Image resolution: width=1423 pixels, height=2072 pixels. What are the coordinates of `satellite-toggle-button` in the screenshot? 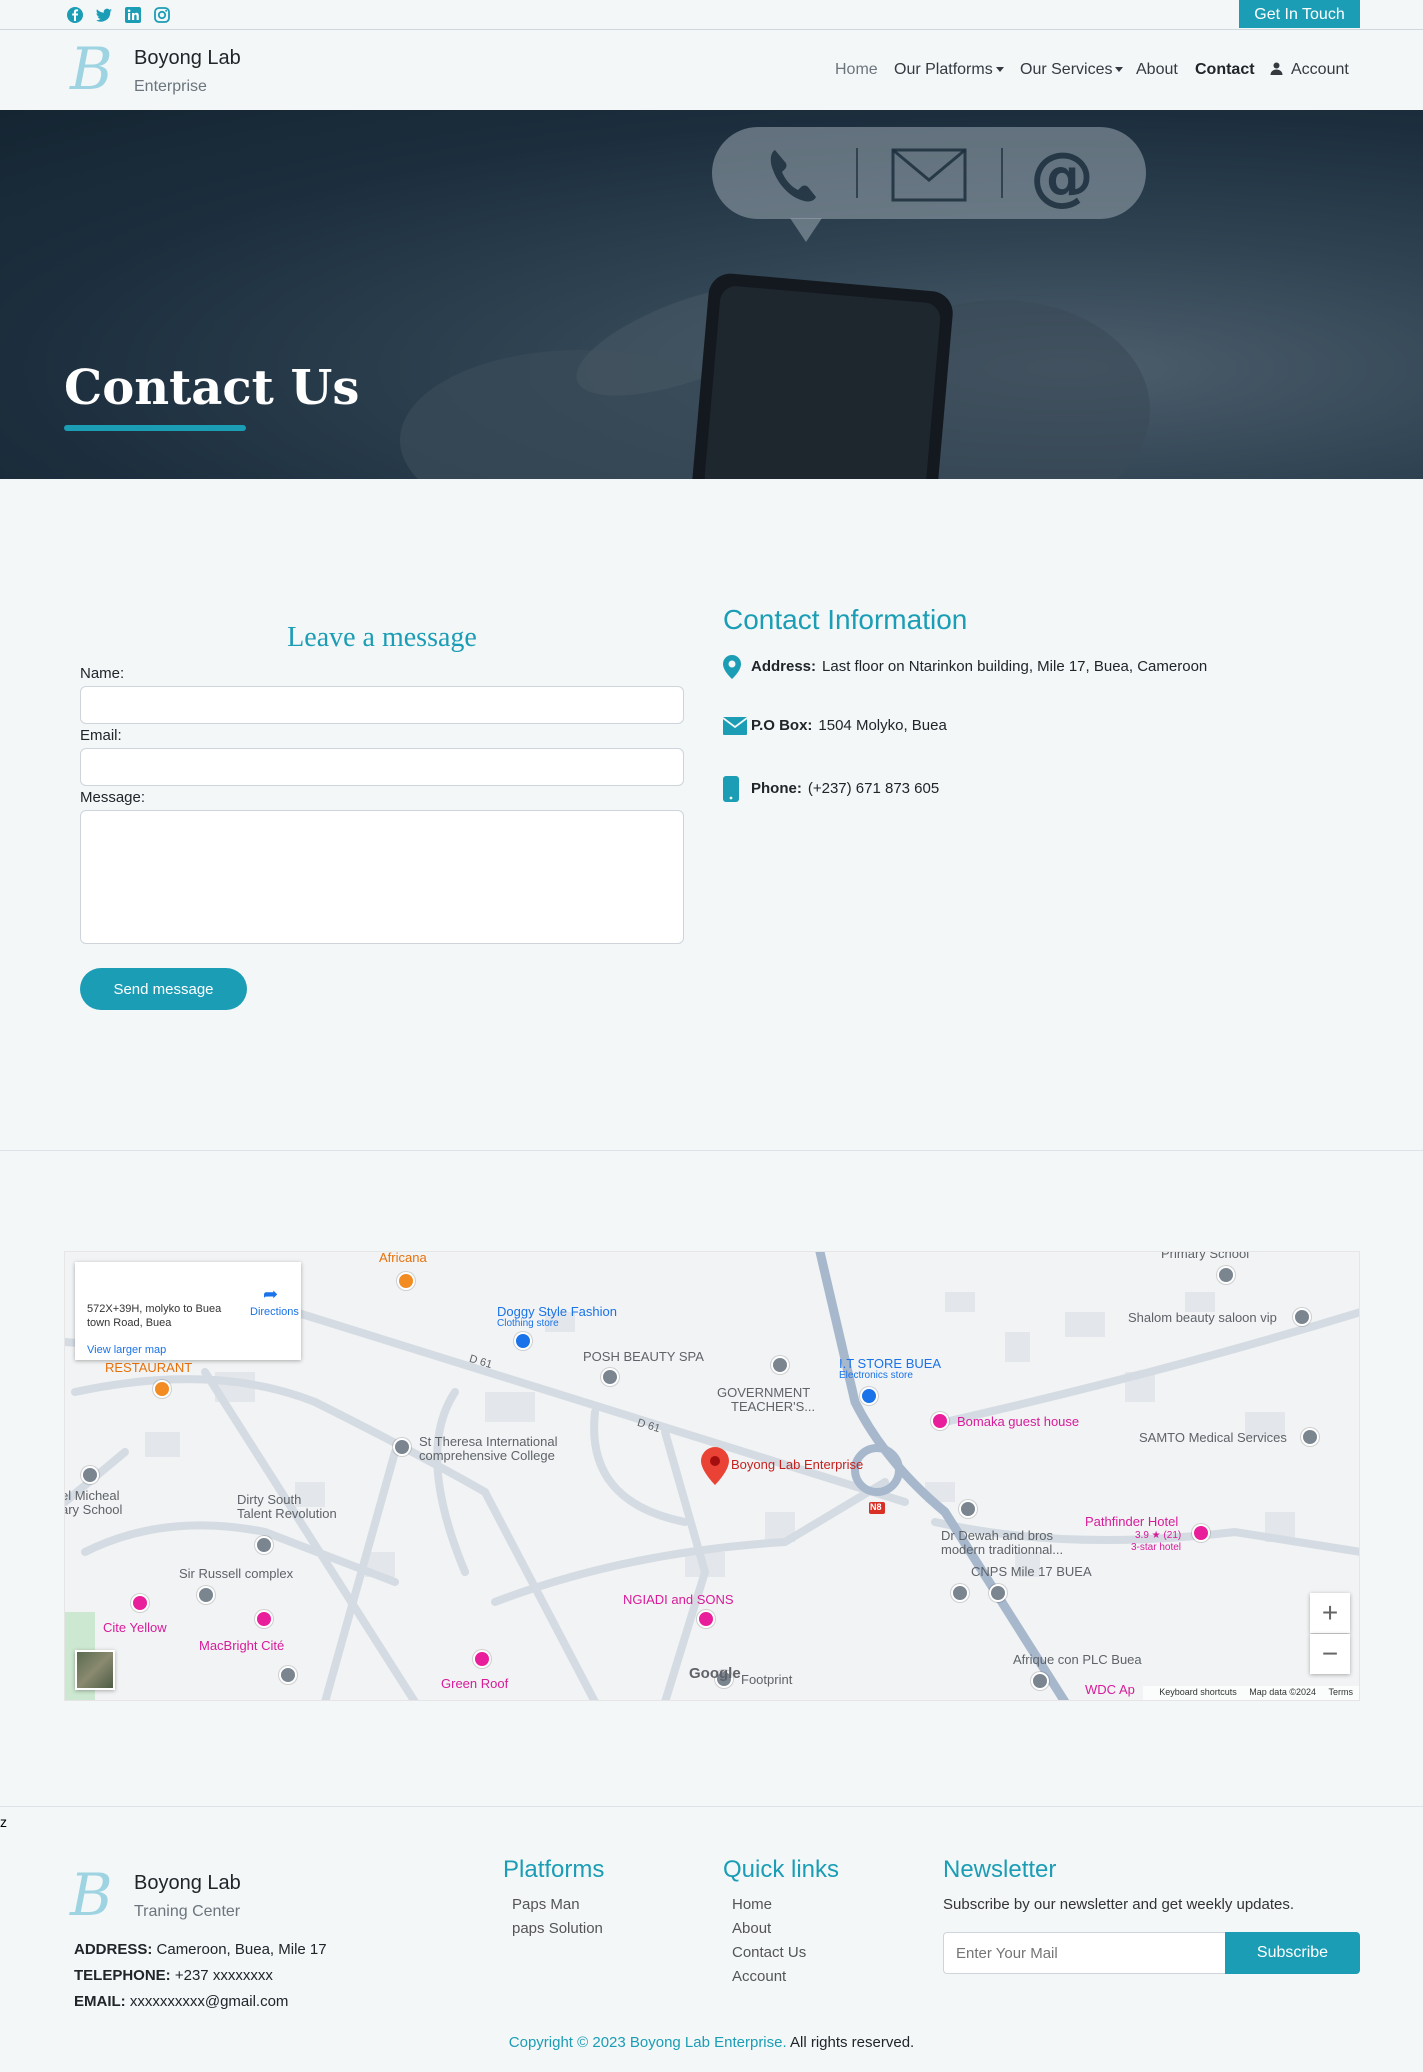 It's located at (95, 1670).